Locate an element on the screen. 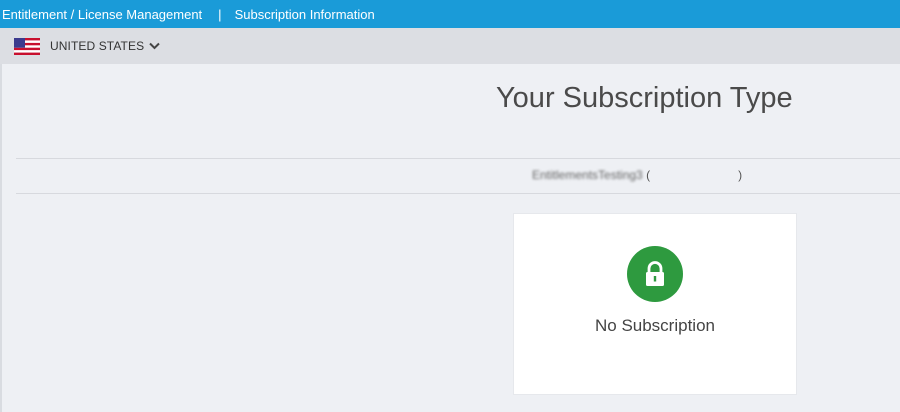  account-close-paren: ) is located at coordinates (740, 175).